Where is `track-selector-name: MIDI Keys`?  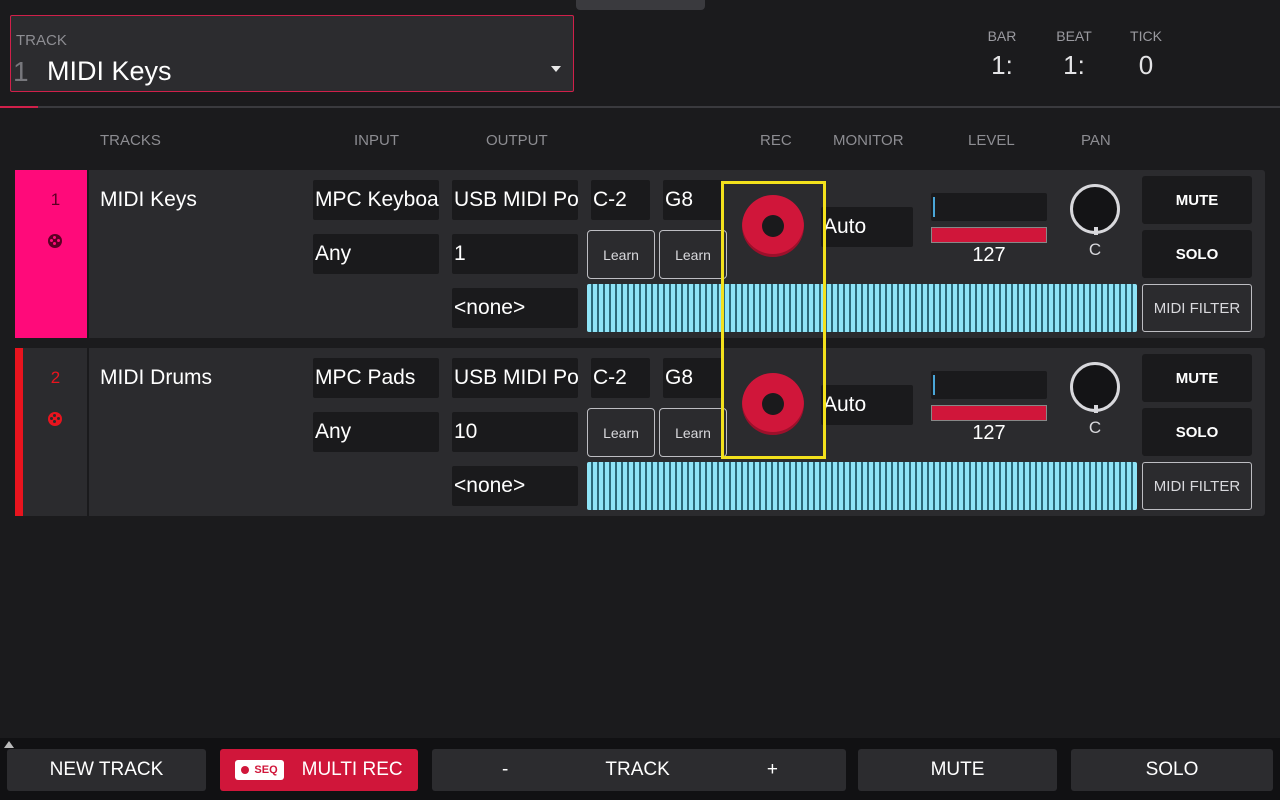
track-selector-name: MIDI Keys is located at coordinates (109, 71).